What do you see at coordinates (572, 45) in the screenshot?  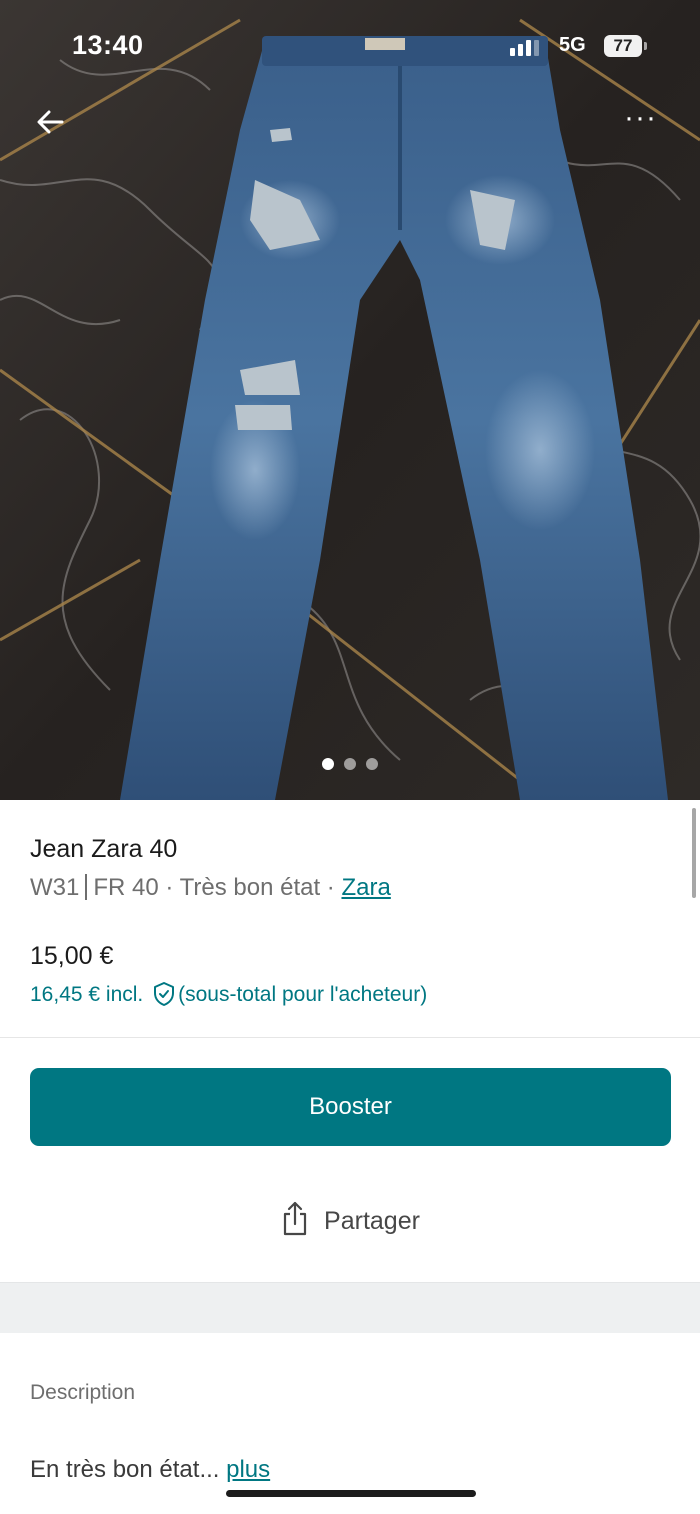 I see `network-type: 5G` at bounding box center [572, 45].